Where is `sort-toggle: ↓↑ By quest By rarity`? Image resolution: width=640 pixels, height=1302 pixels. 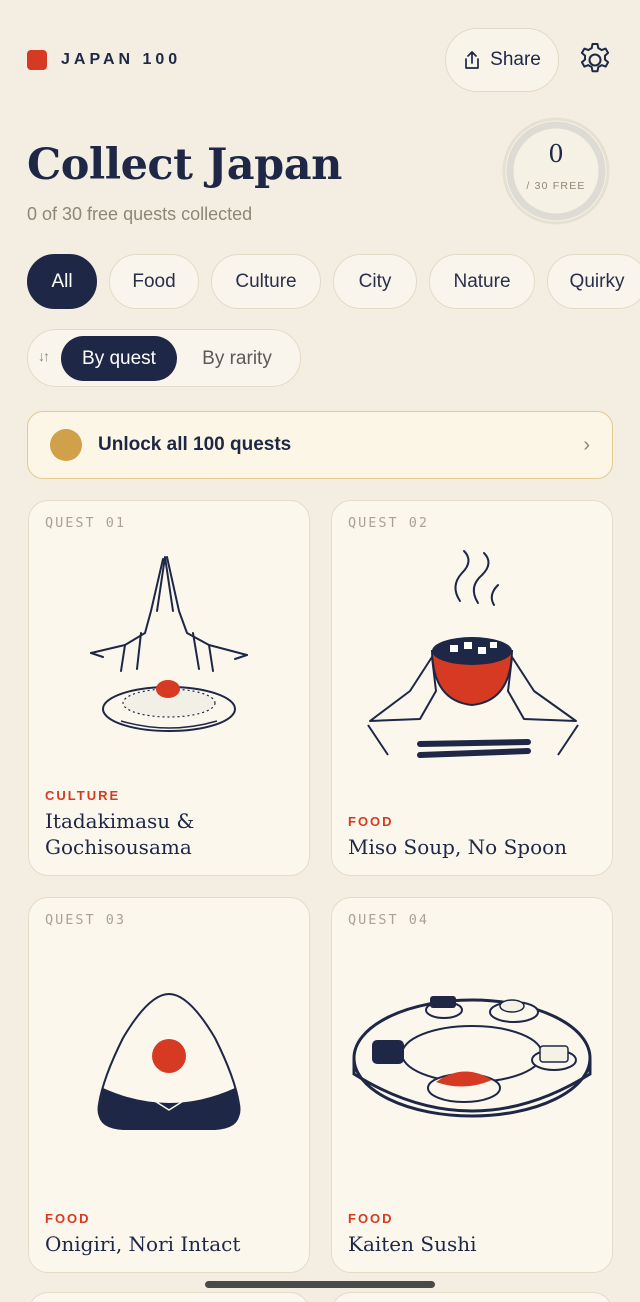 sort-toggle: ↓↑ By quest By rarity is located at coordinates (164, 358).